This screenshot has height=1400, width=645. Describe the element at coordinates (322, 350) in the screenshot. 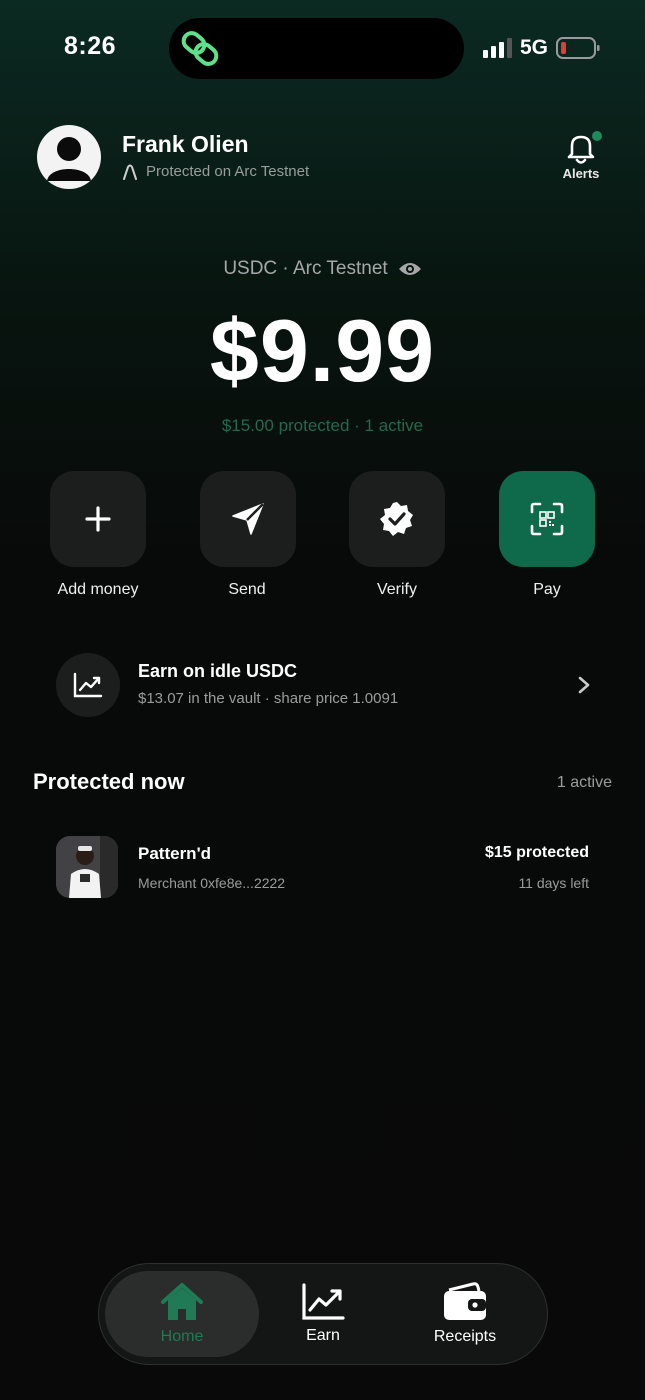

I see `balance-amount: $9.99` at that location.